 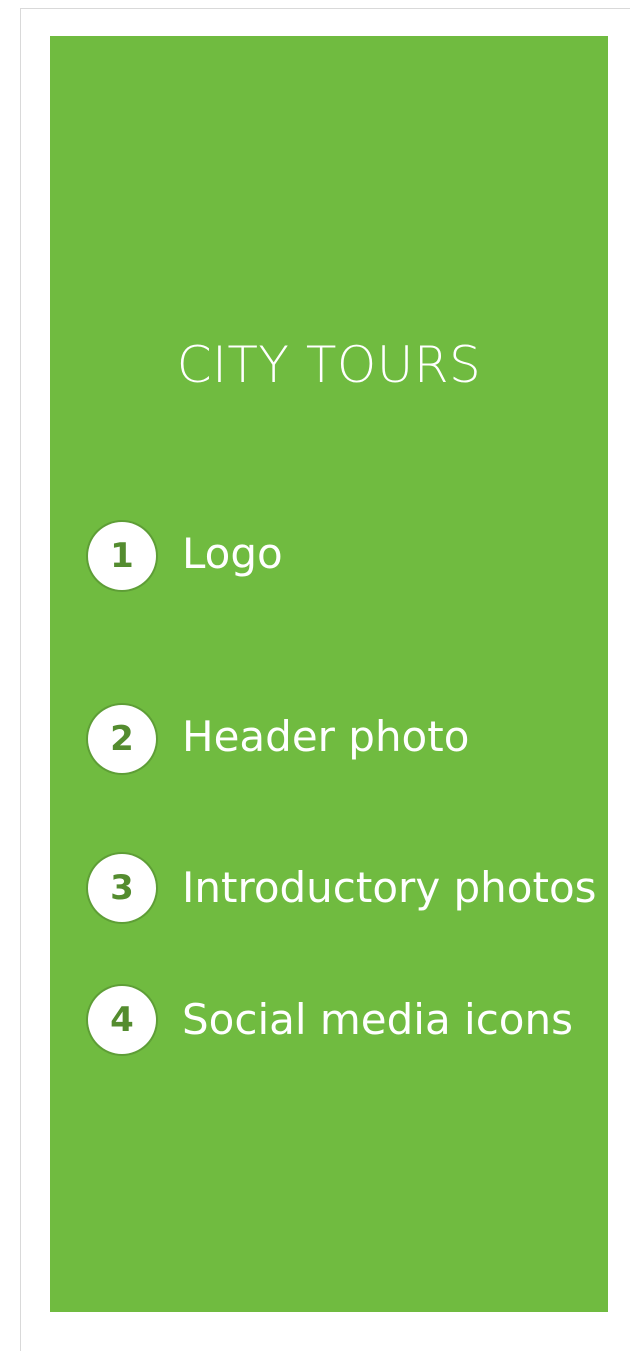 I want to click on number-badge: 4, so click(x=122, y=1020).